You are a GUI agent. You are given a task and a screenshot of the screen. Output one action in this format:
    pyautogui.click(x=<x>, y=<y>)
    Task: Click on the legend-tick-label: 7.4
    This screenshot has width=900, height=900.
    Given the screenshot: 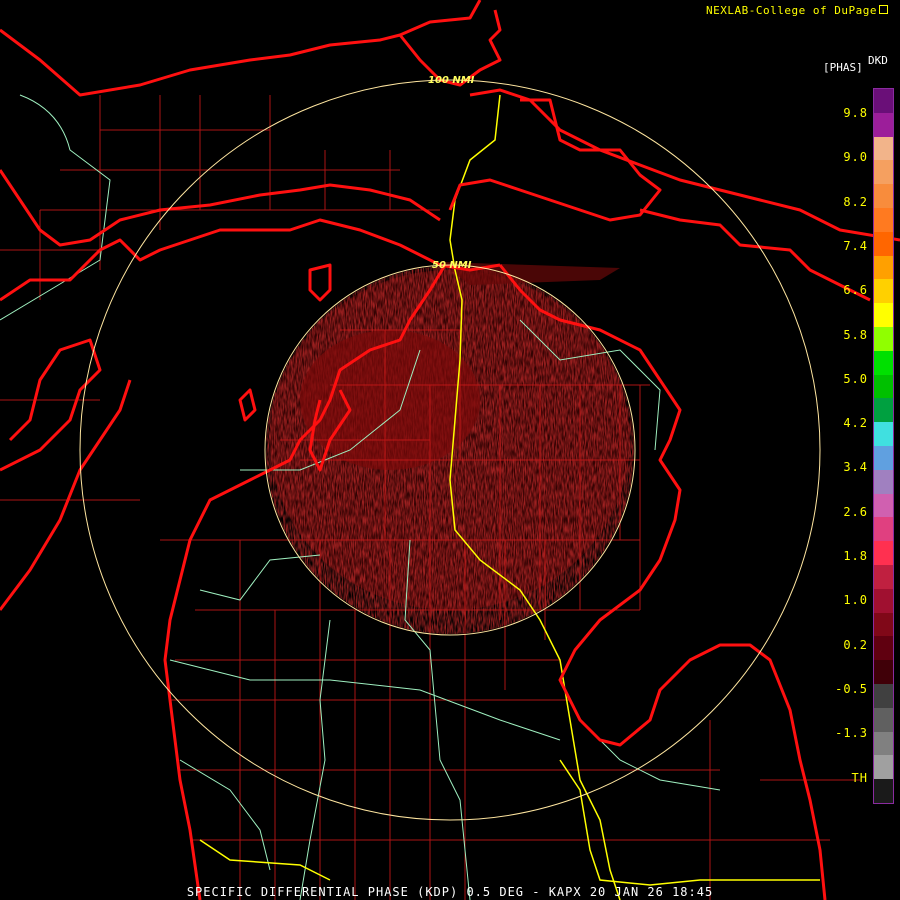 What is the action you would take?
    pyautogui.click(x=855, y=245)
    